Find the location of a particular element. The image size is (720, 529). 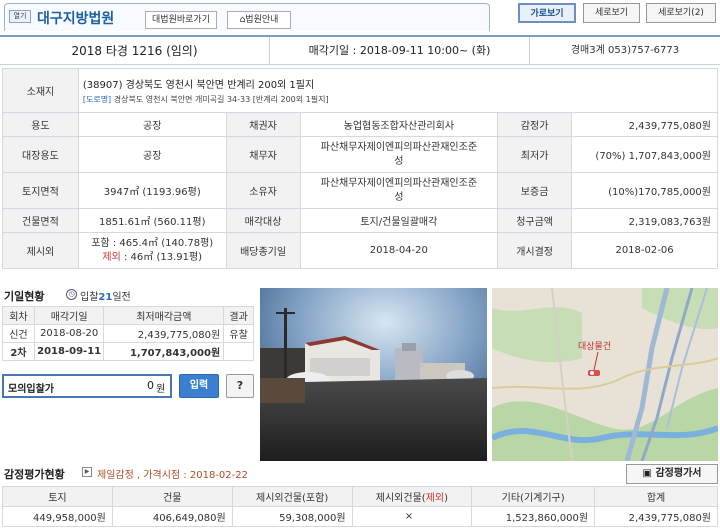

history-round: 2차 is located at coordinates (18, 351).